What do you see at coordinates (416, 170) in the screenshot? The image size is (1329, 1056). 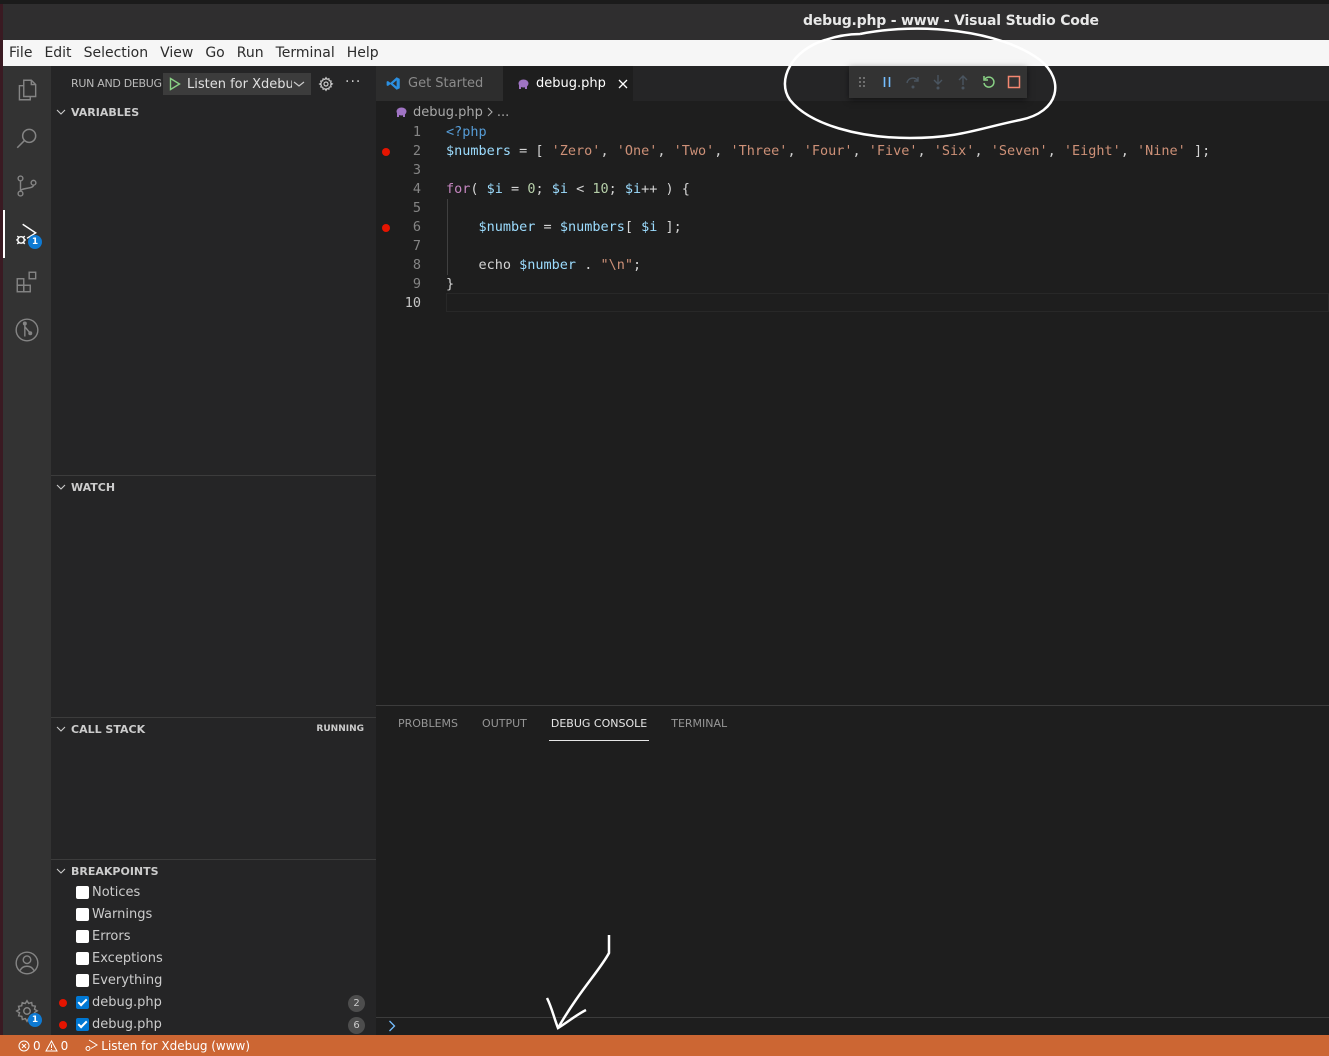 I see `line-number: 3` at bounding box center [416, 170].